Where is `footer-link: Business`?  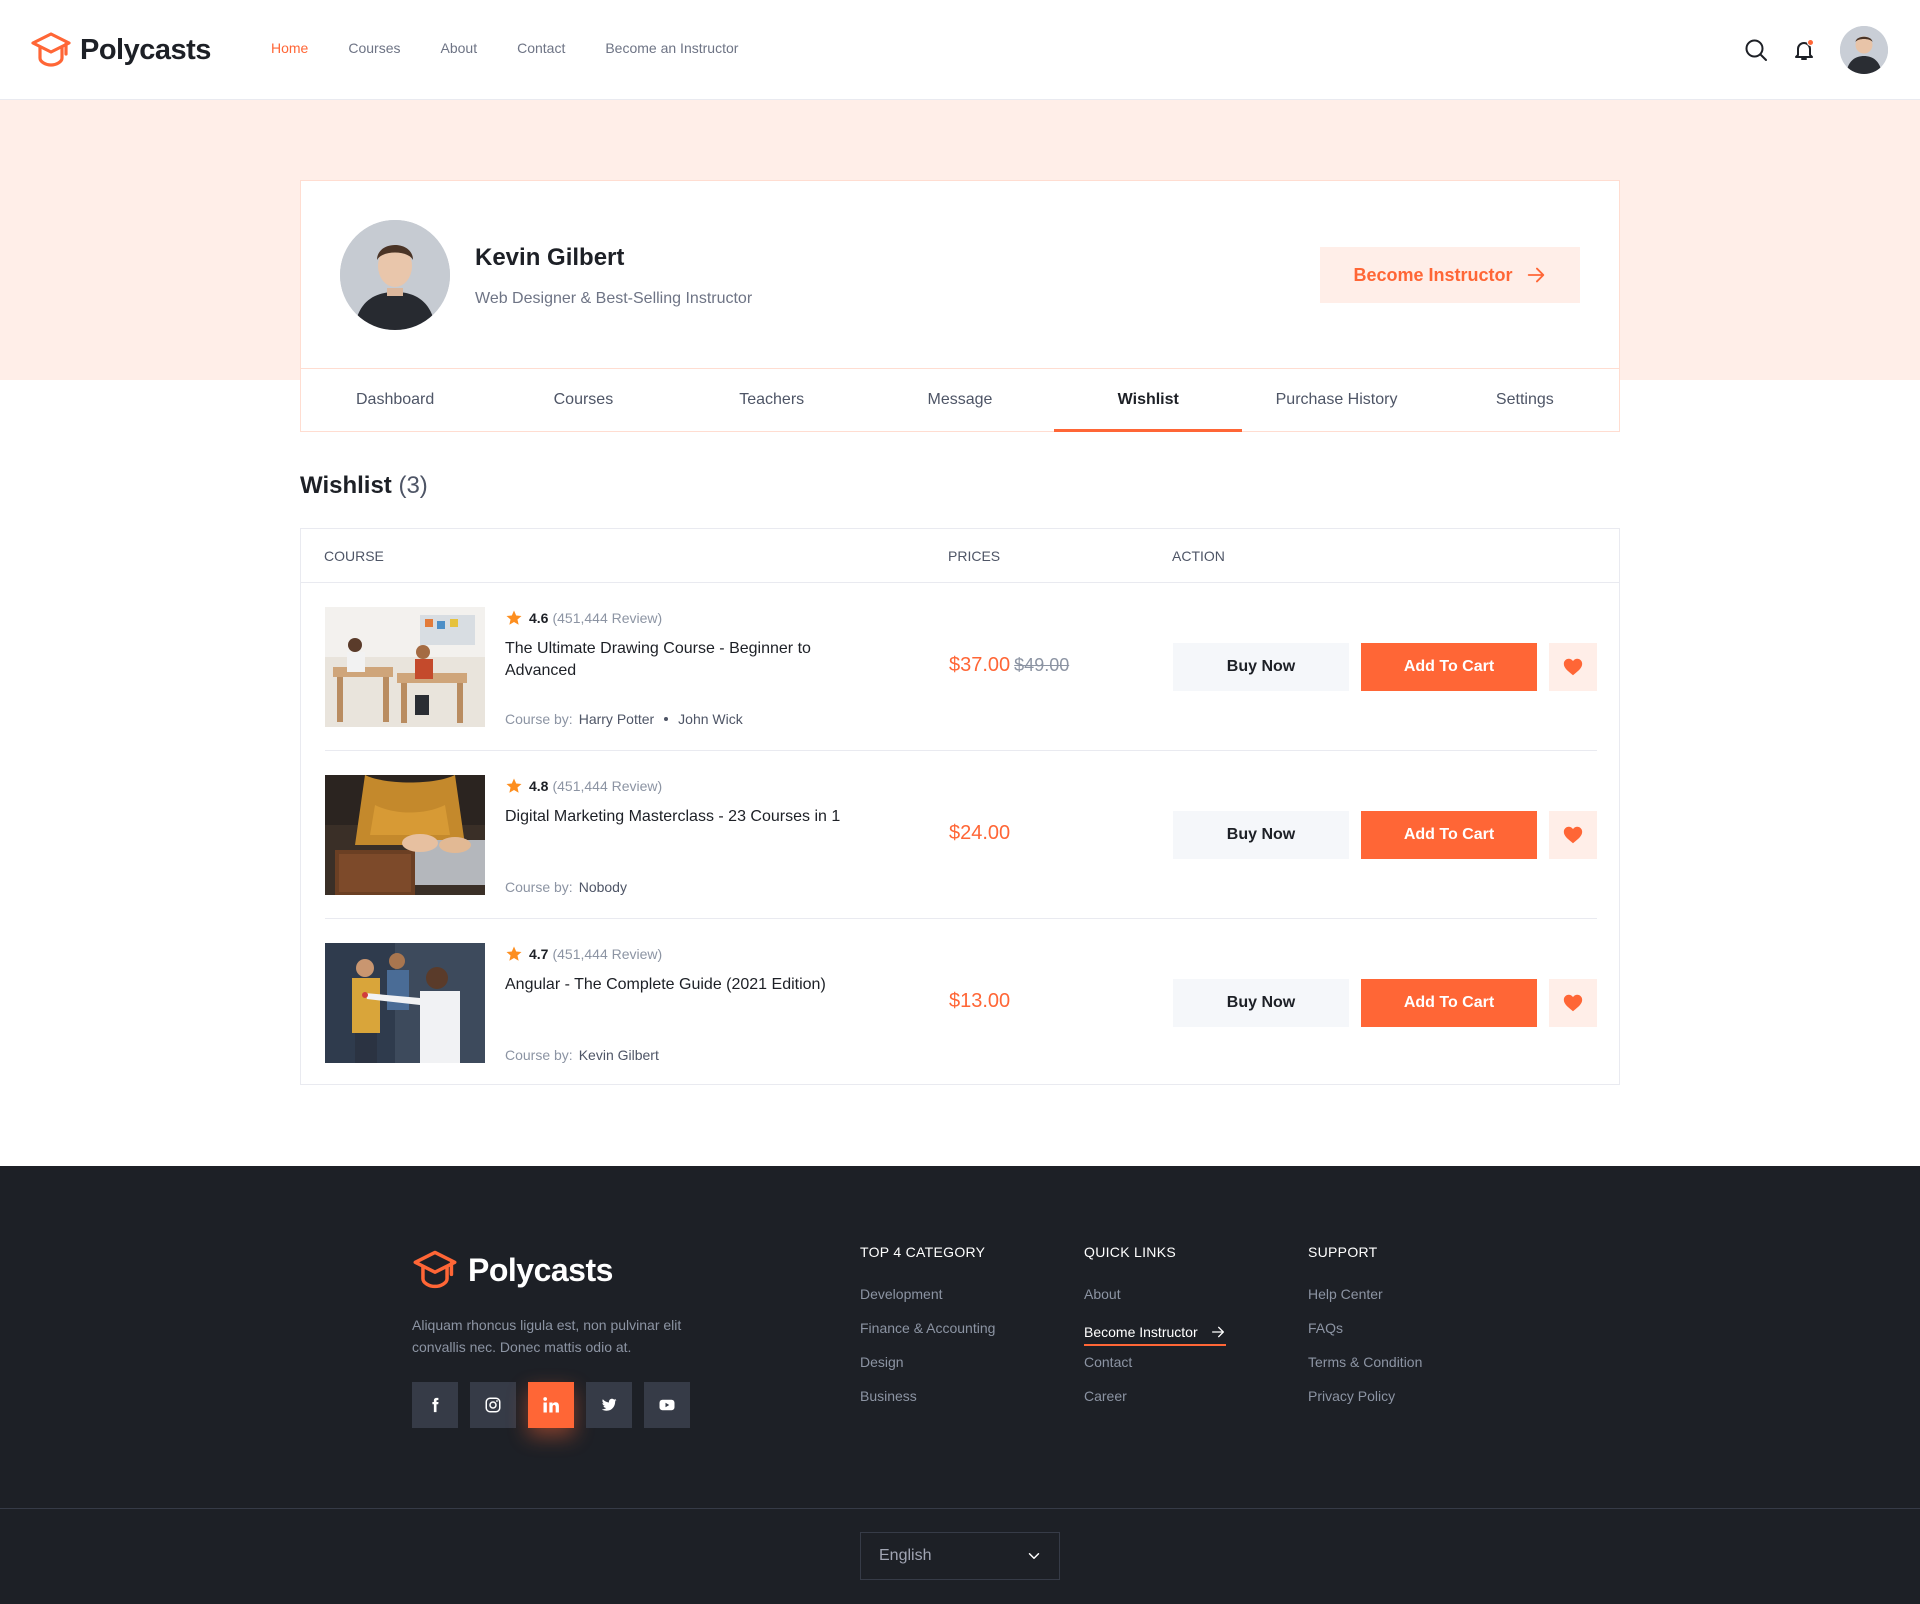 footer-link: Business is located at coordinates (927, 1405).